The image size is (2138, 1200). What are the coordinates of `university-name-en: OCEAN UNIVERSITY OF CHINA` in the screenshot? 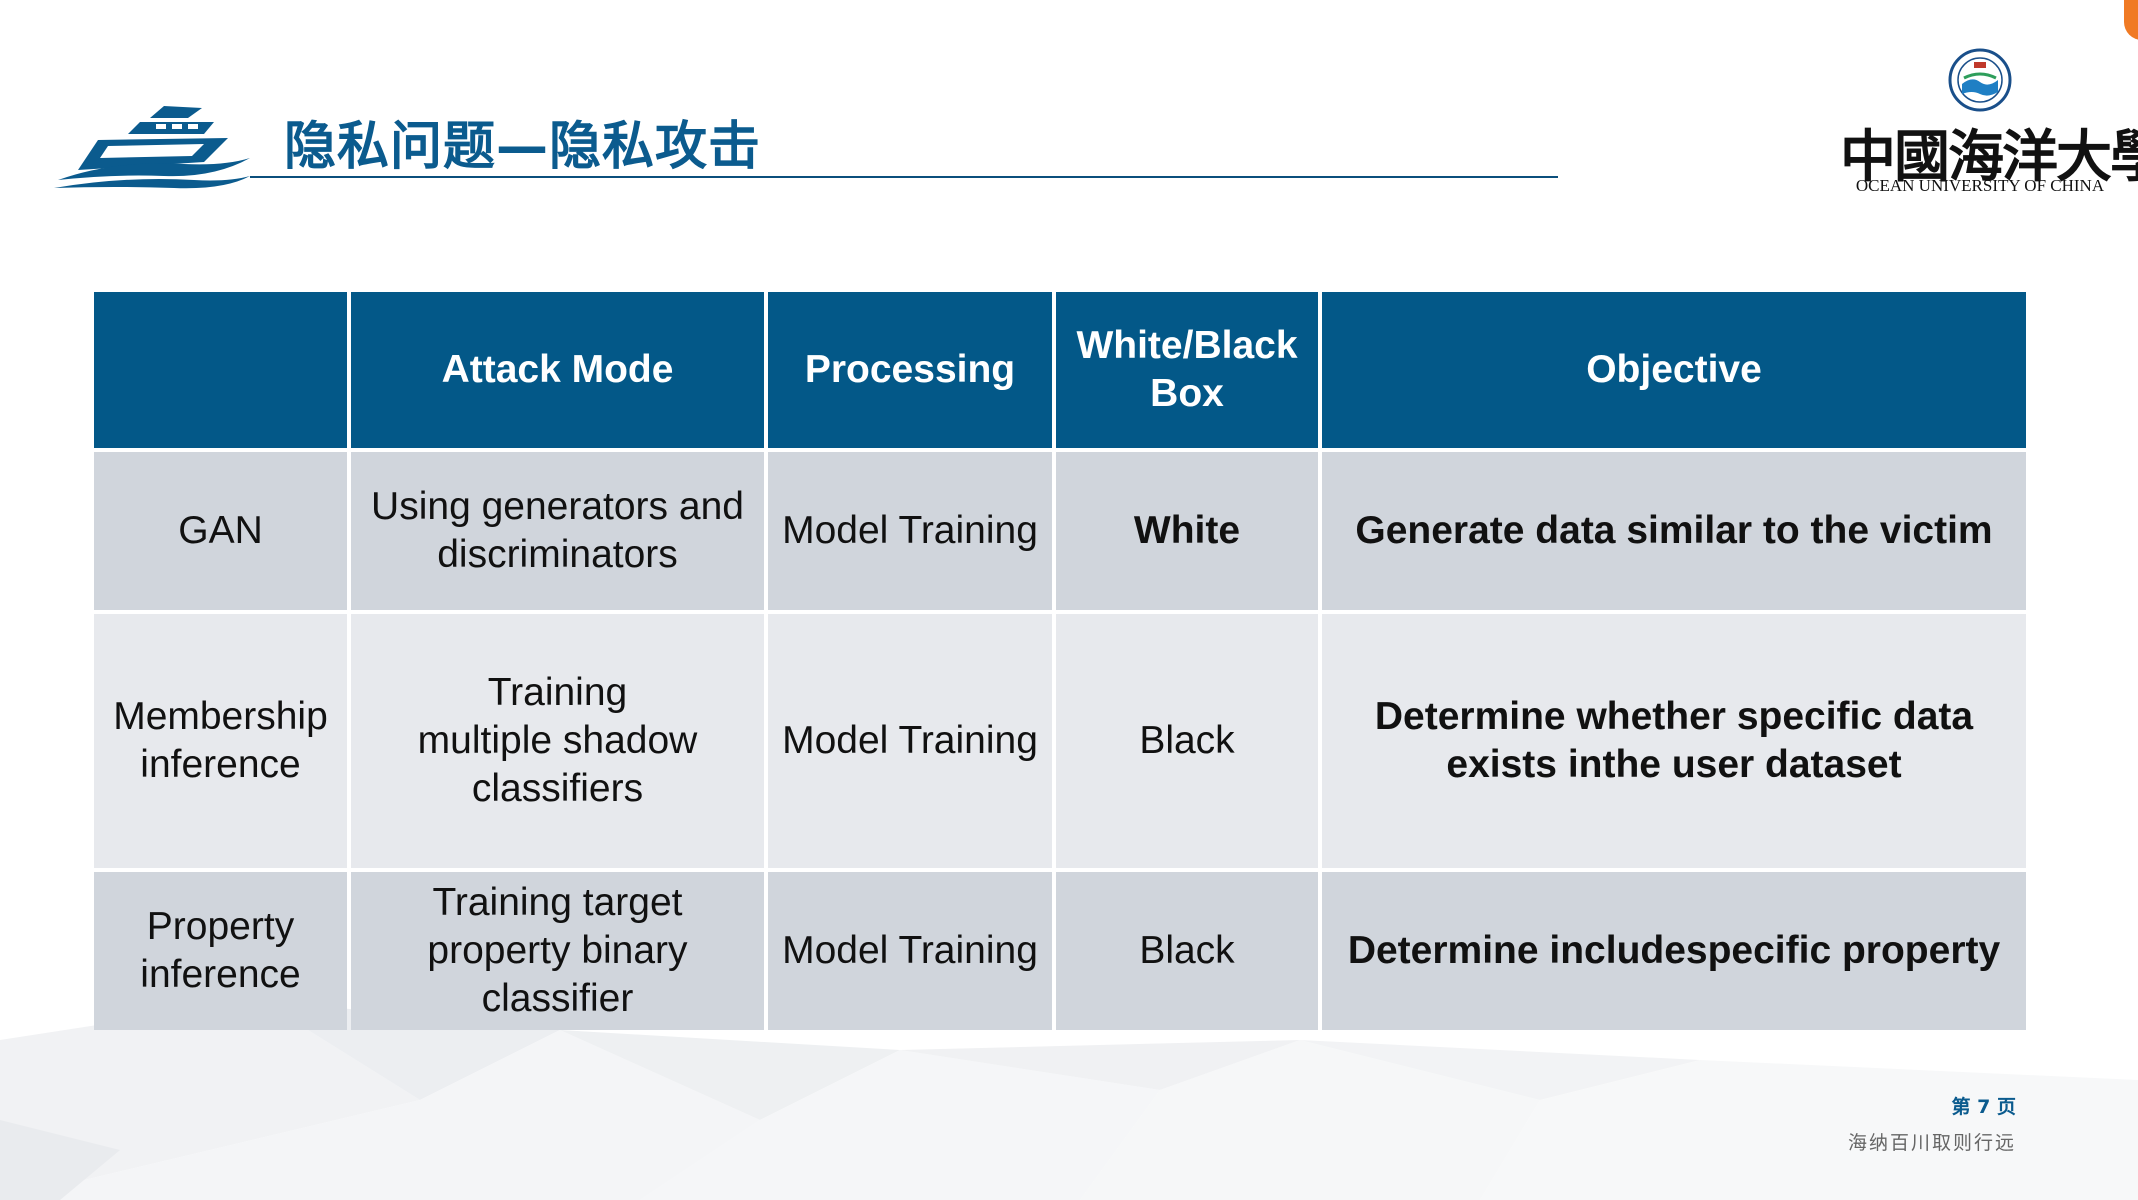 It's located at (1980, 185).